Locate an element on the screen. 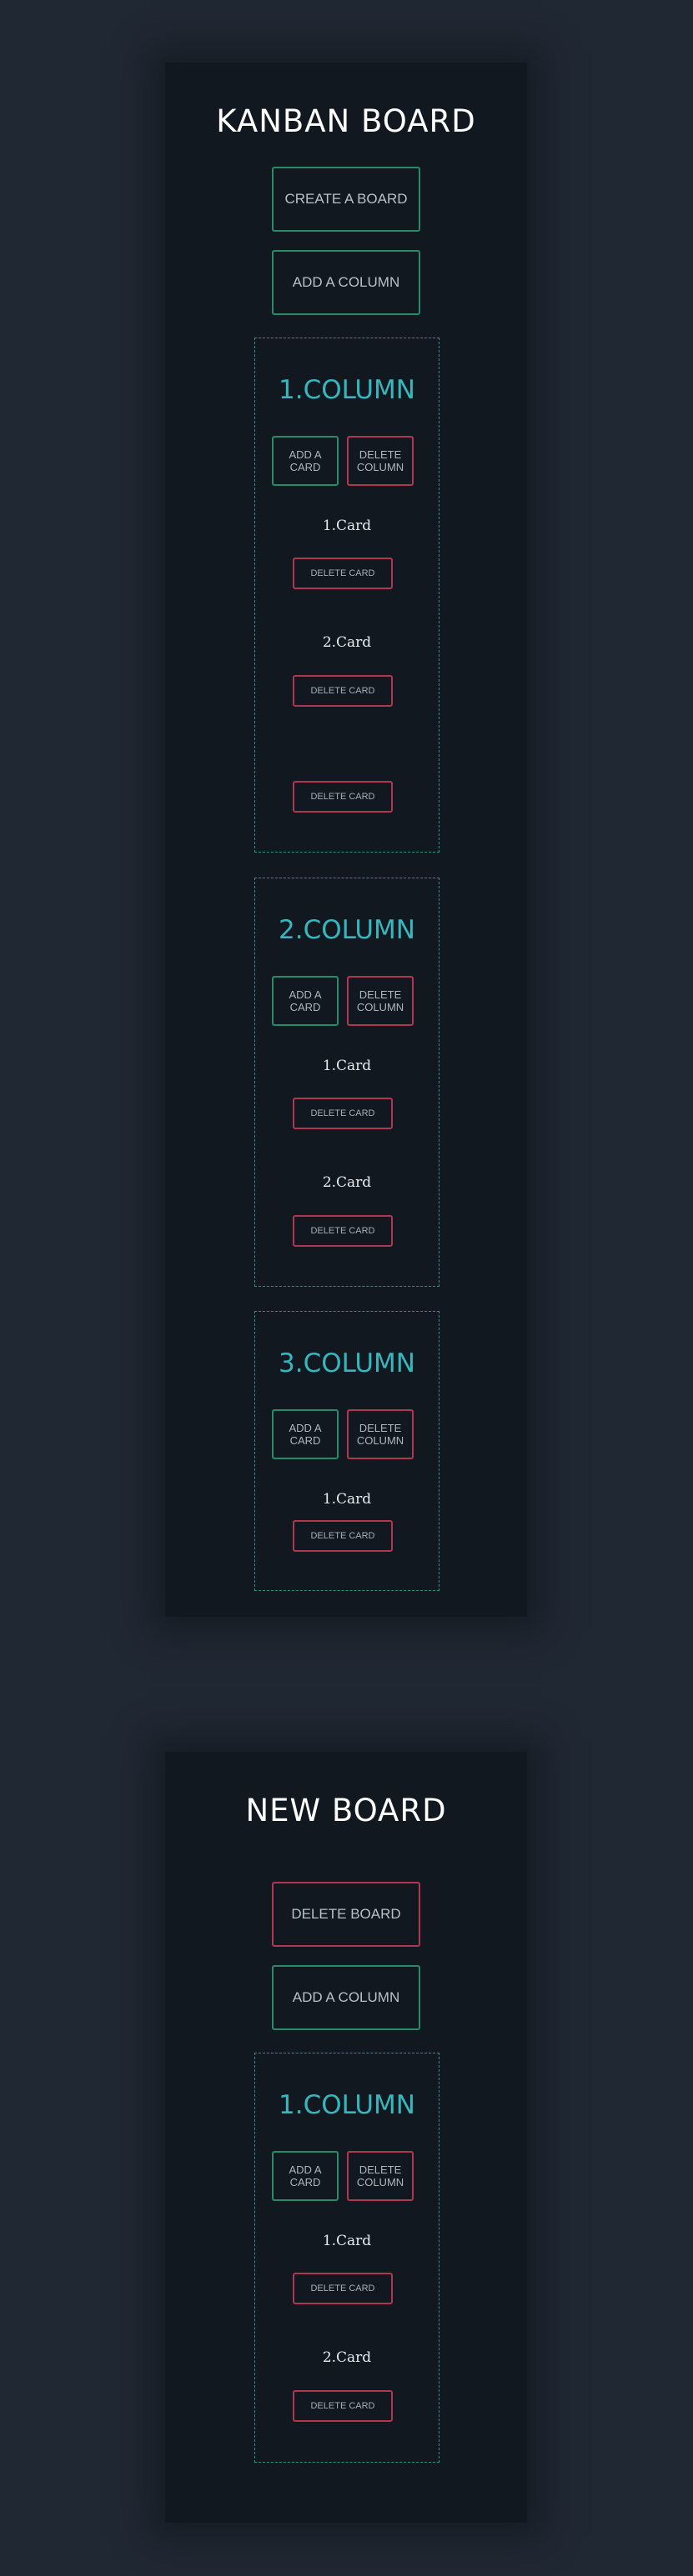 Image resolution: width=693 pixels, height=2576 pixels. column-title: 3.COLUMN is located at coordinates (347, 1363).